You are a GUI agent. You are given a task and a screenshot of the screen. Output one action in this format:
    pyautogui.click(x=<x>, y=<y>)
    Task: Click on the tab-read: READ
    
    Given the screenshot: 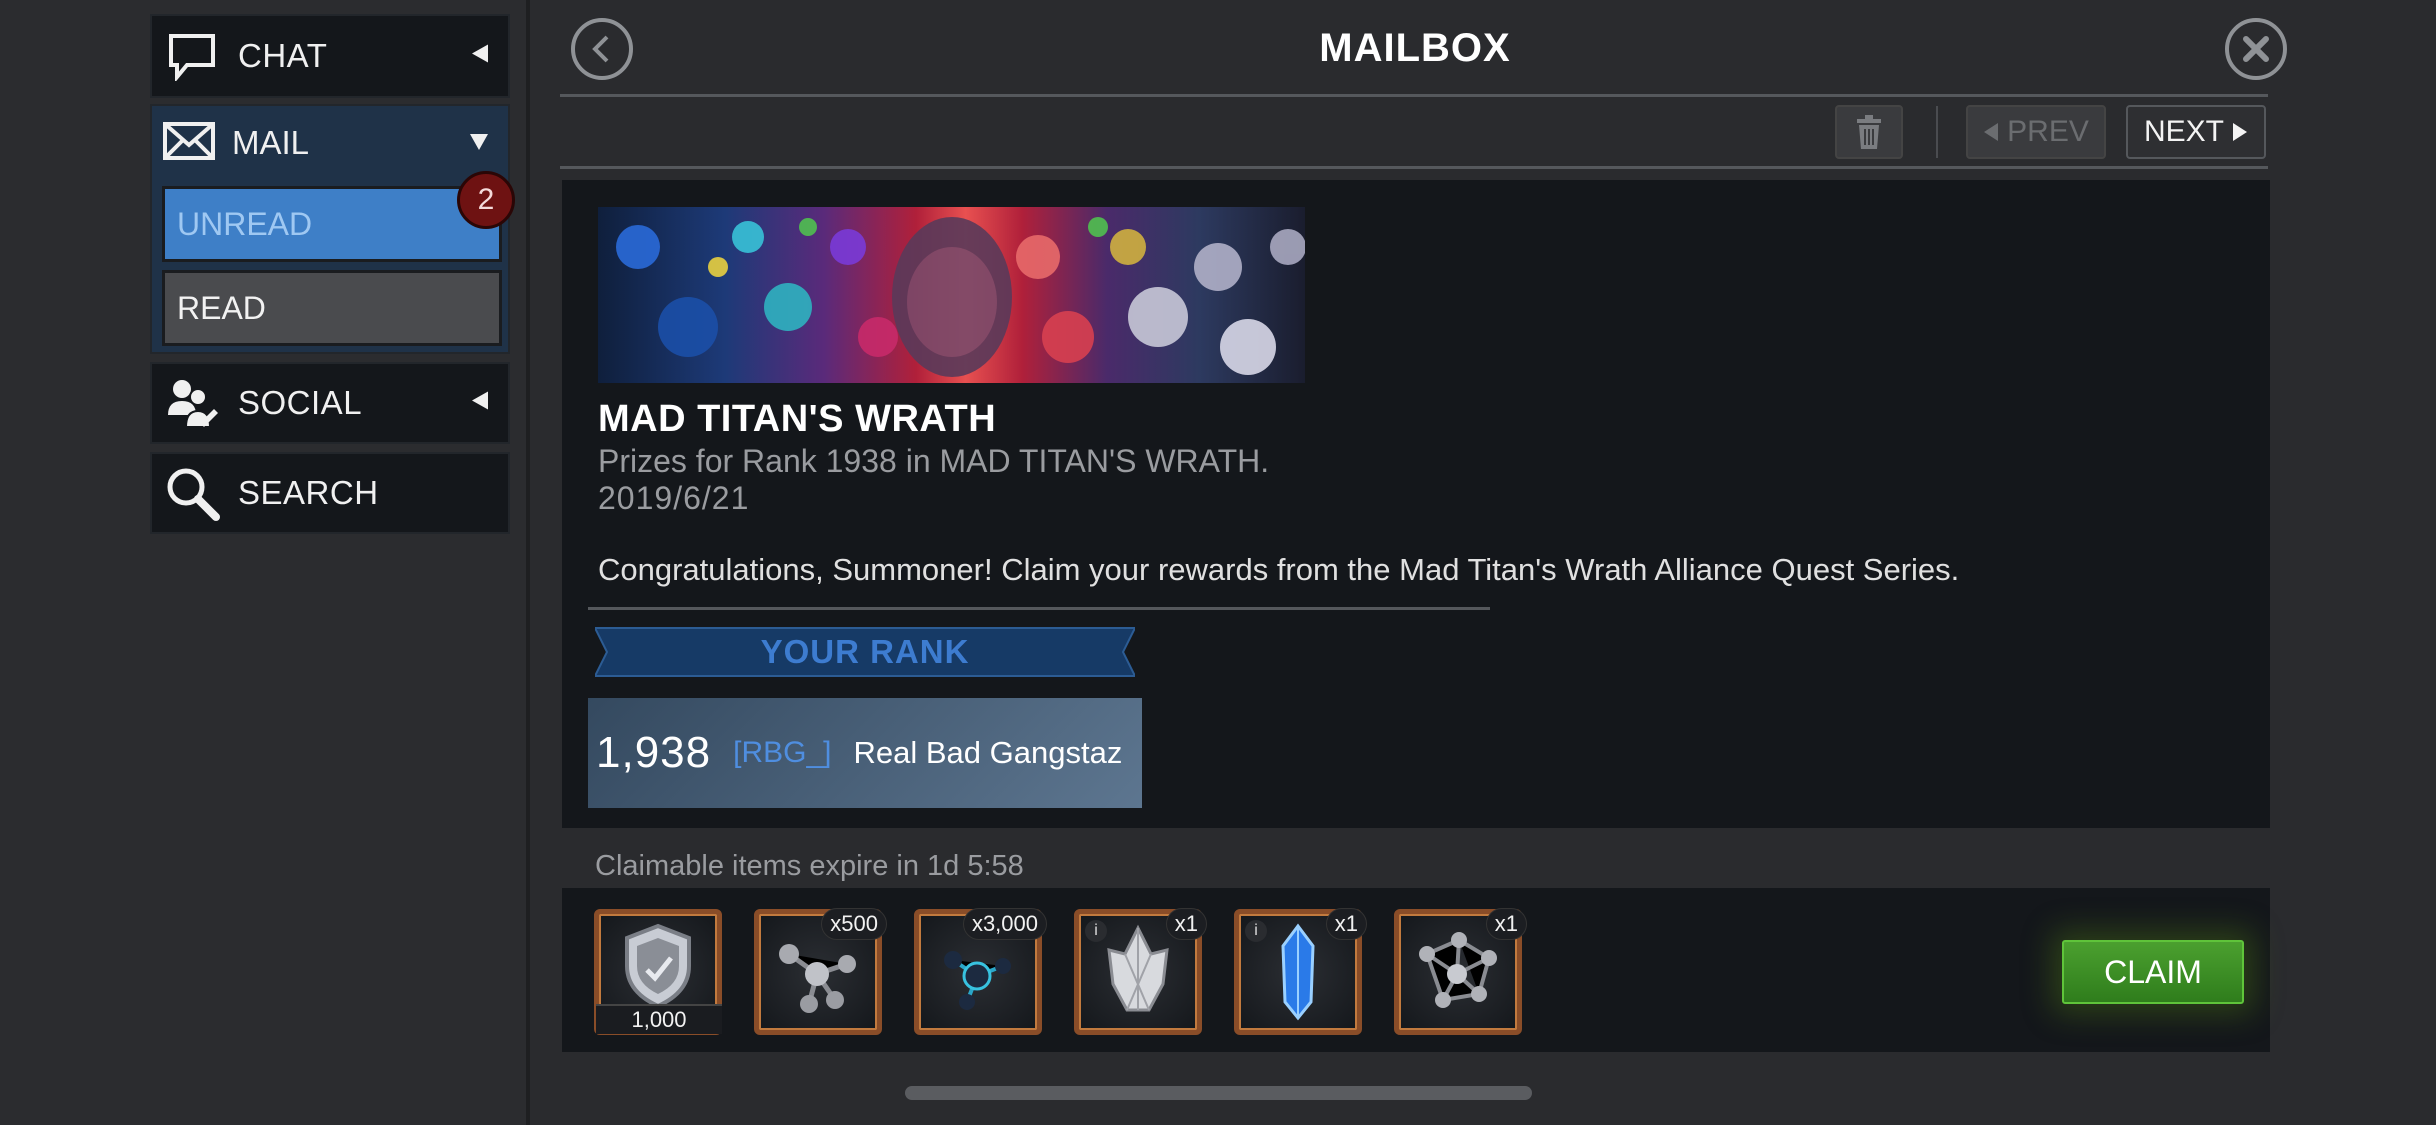 What is the action you would take?
    pyautogui.click(x=332, y=308)
    